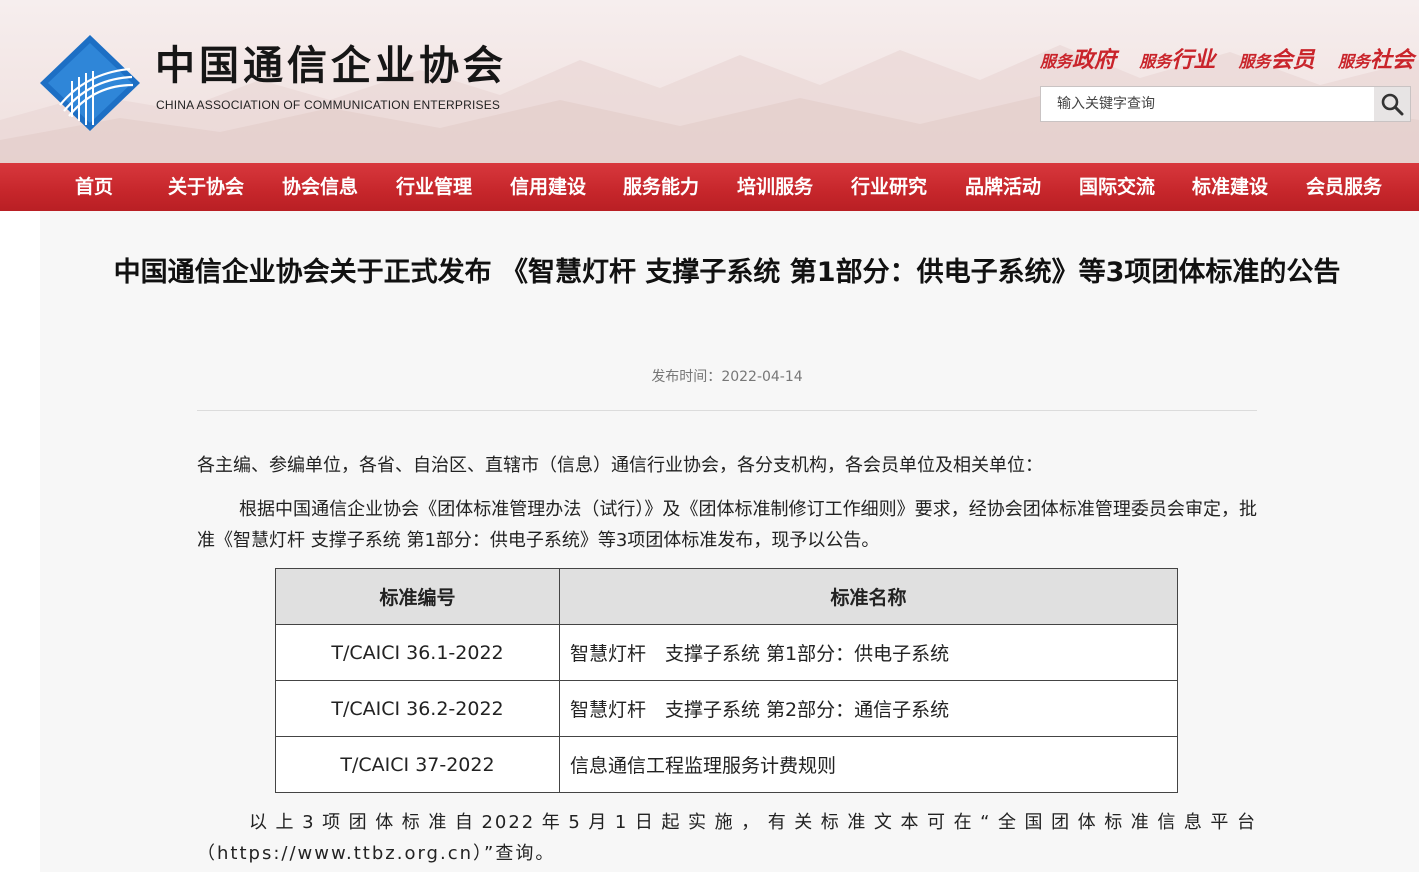 The height and width of the screenshot is (872, 1419). I want to click on nav-home: 首页, so click(94, 187).